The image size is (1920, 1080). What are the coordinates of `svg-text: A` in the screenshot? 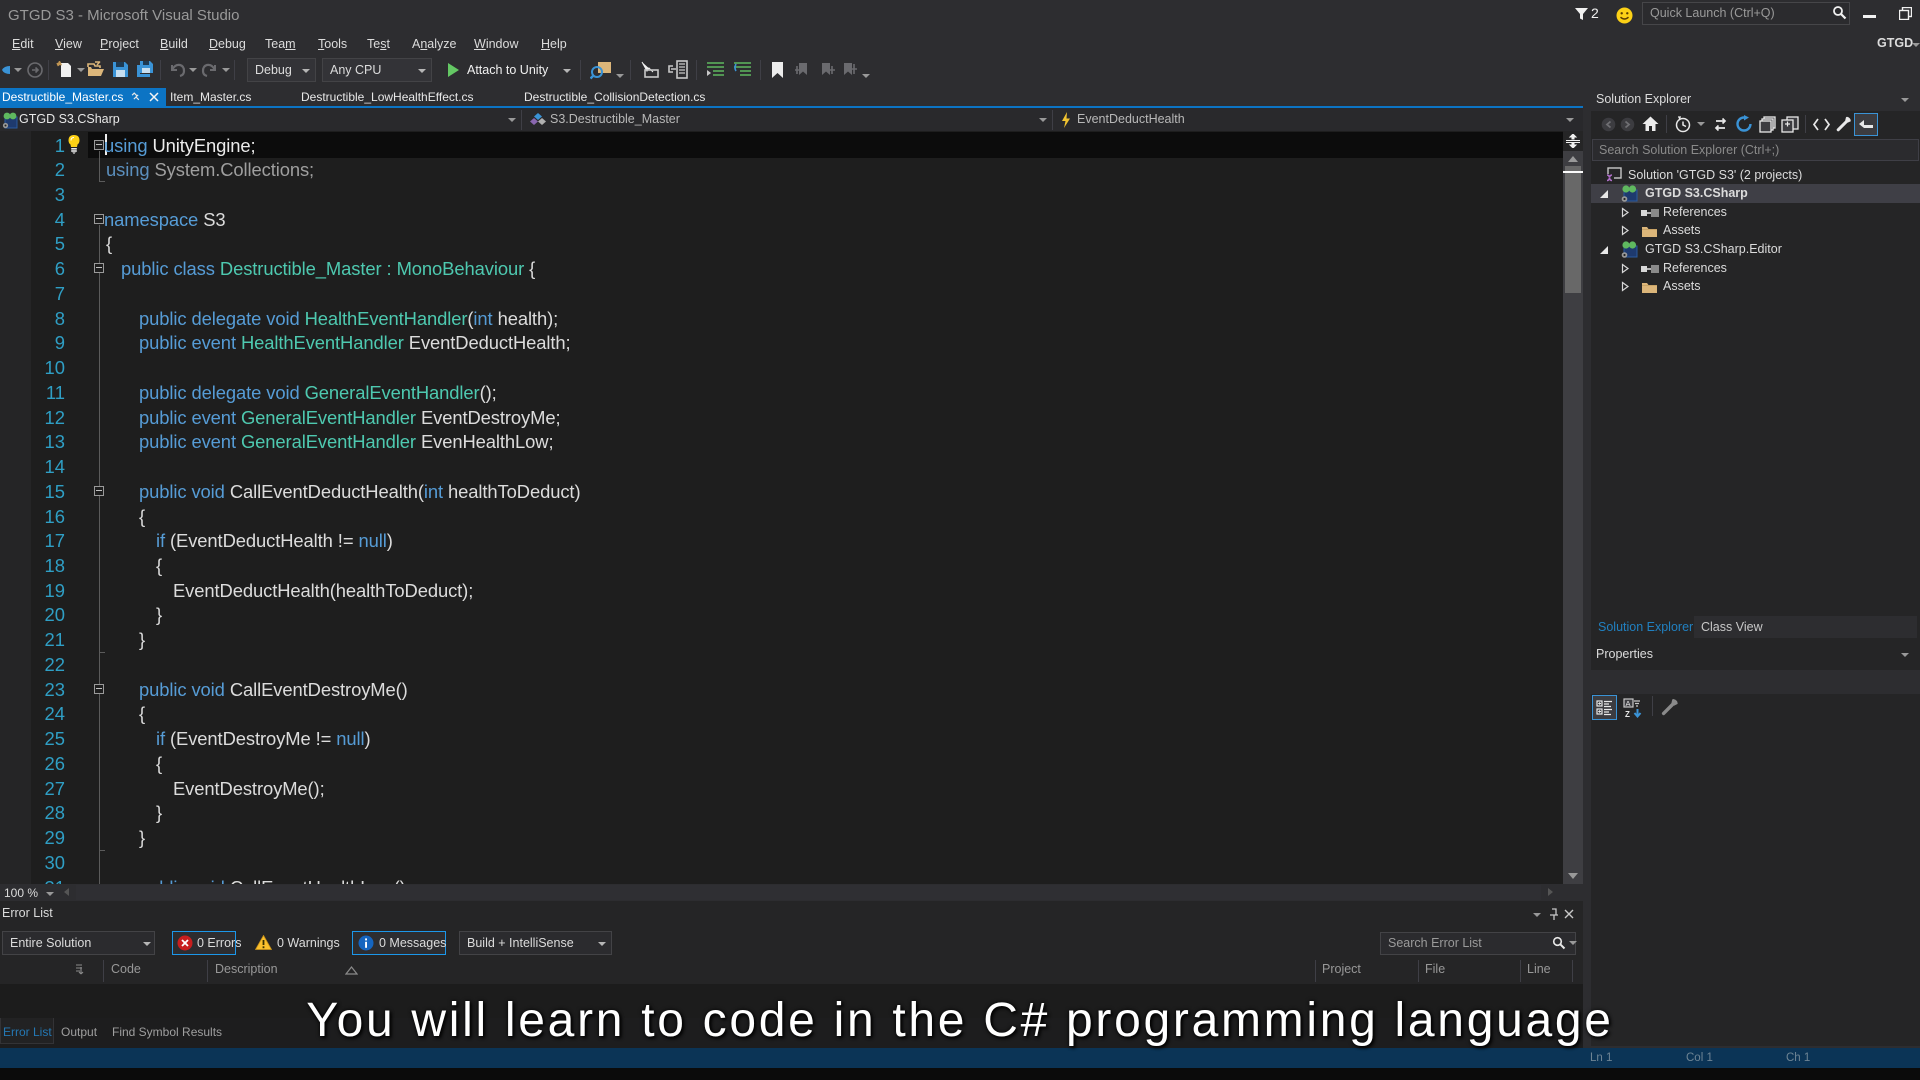 It's located at (1628, 703).